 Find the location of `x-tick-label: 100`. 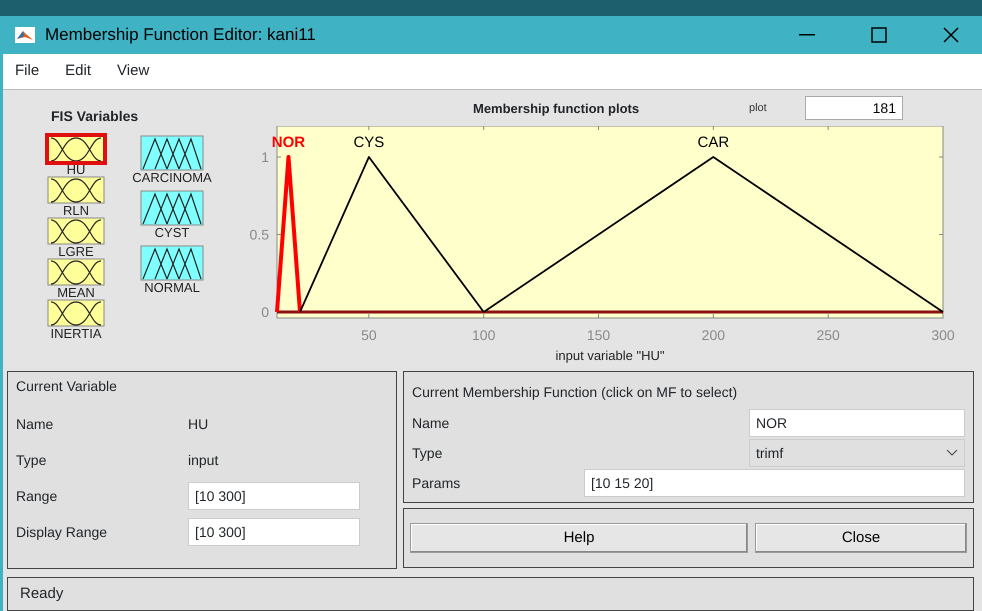

x-tick-label: 100 is located at coordinates (484, 335).